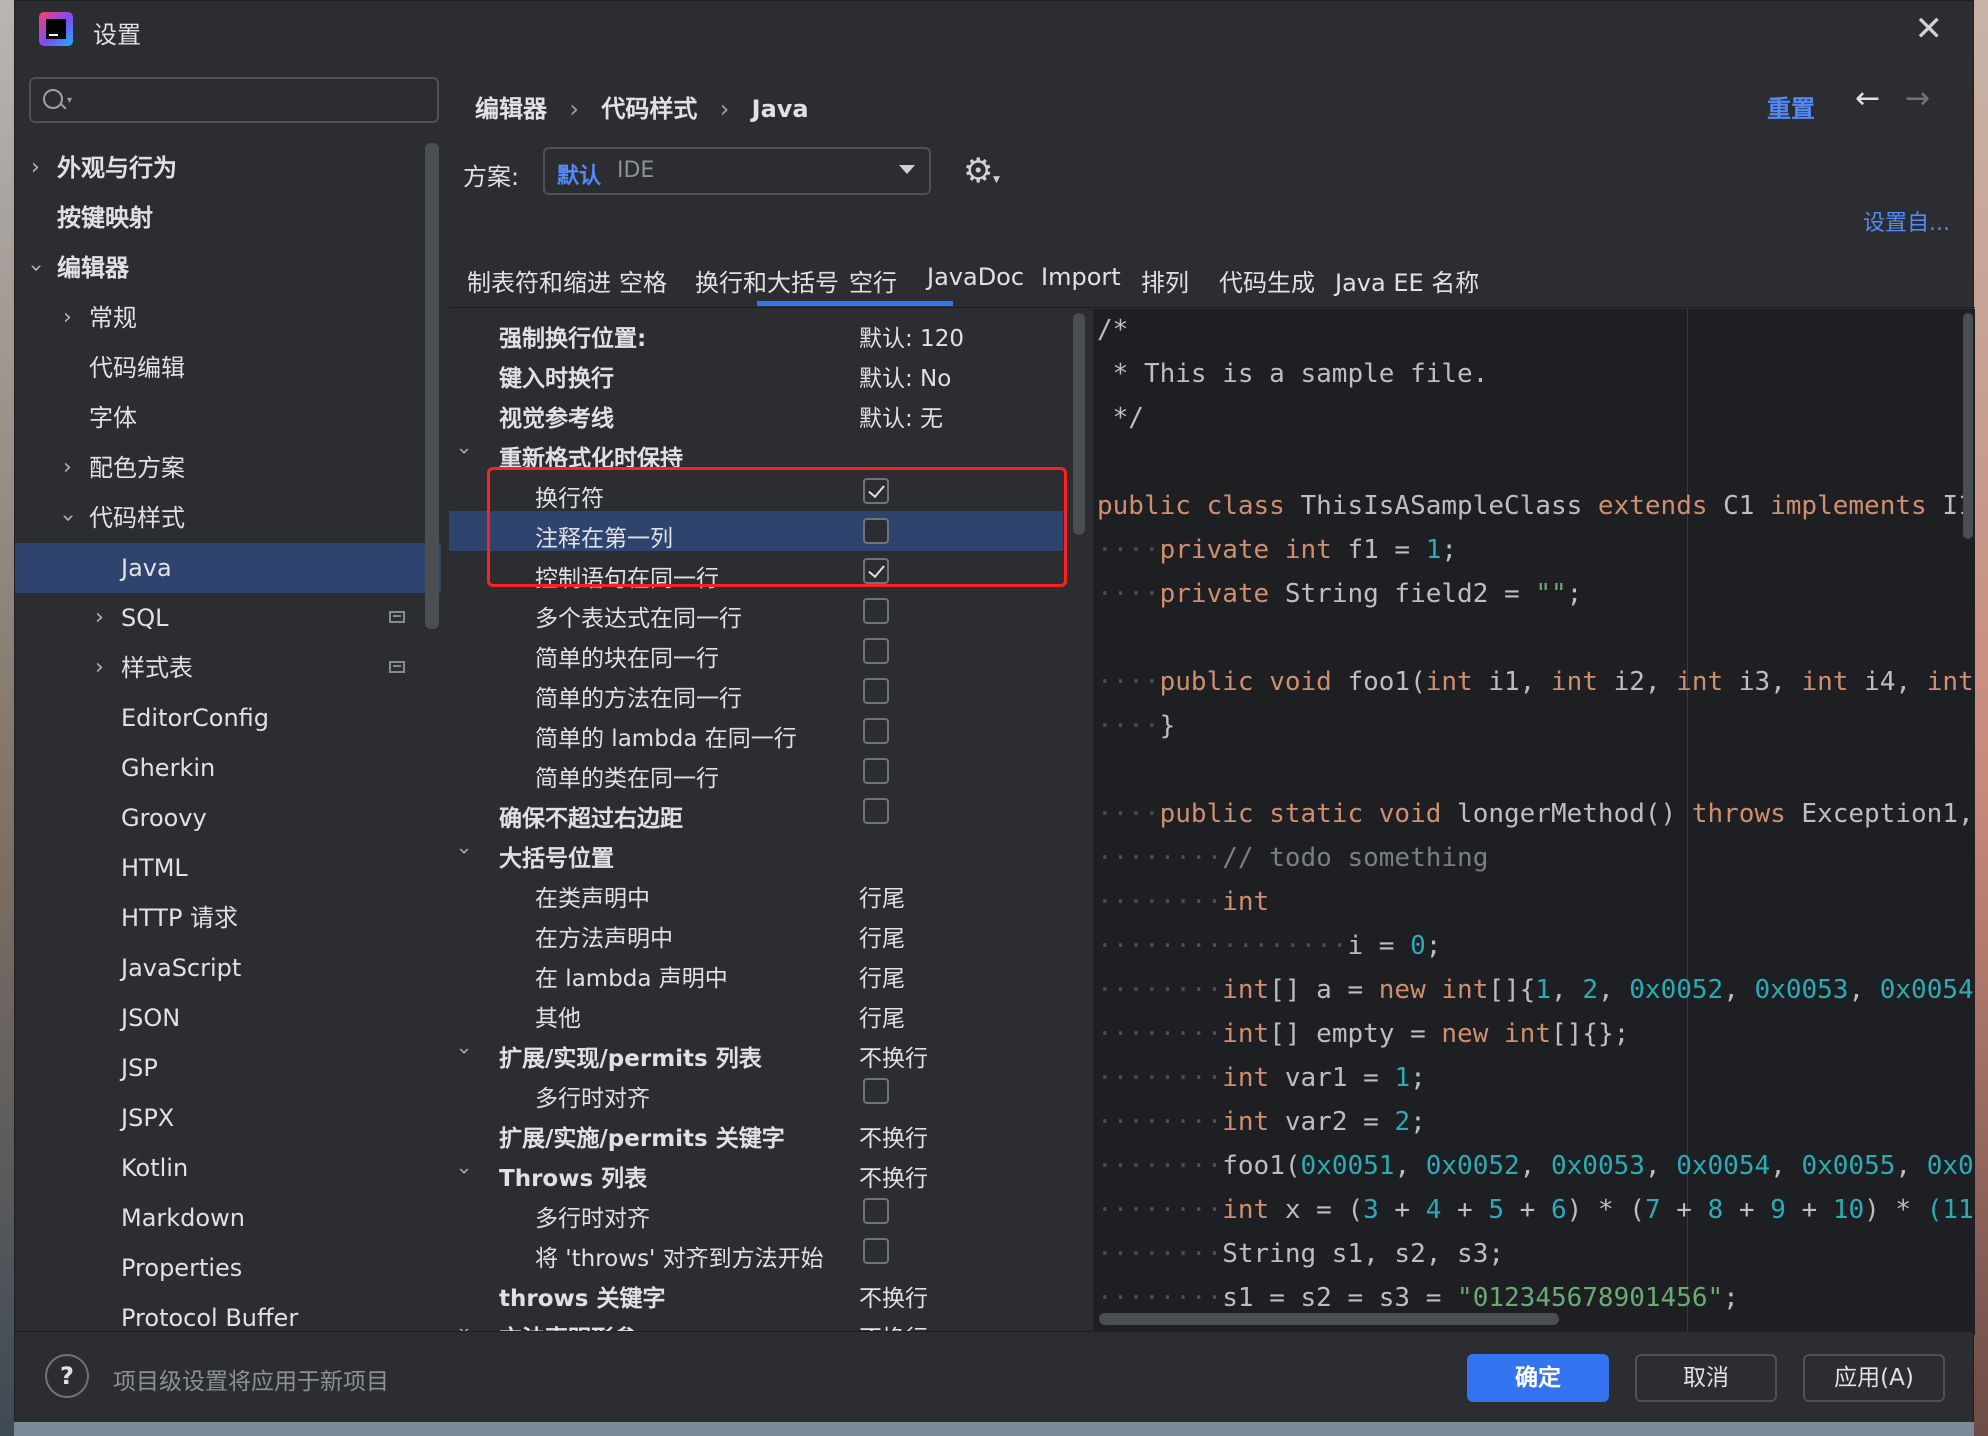  What do you see at coordinates (756, 731) in the screenshot?
I see `option-simple-lambdas-one-line: 简单的 lambda 在同一行` at bounding box center [756, 731].